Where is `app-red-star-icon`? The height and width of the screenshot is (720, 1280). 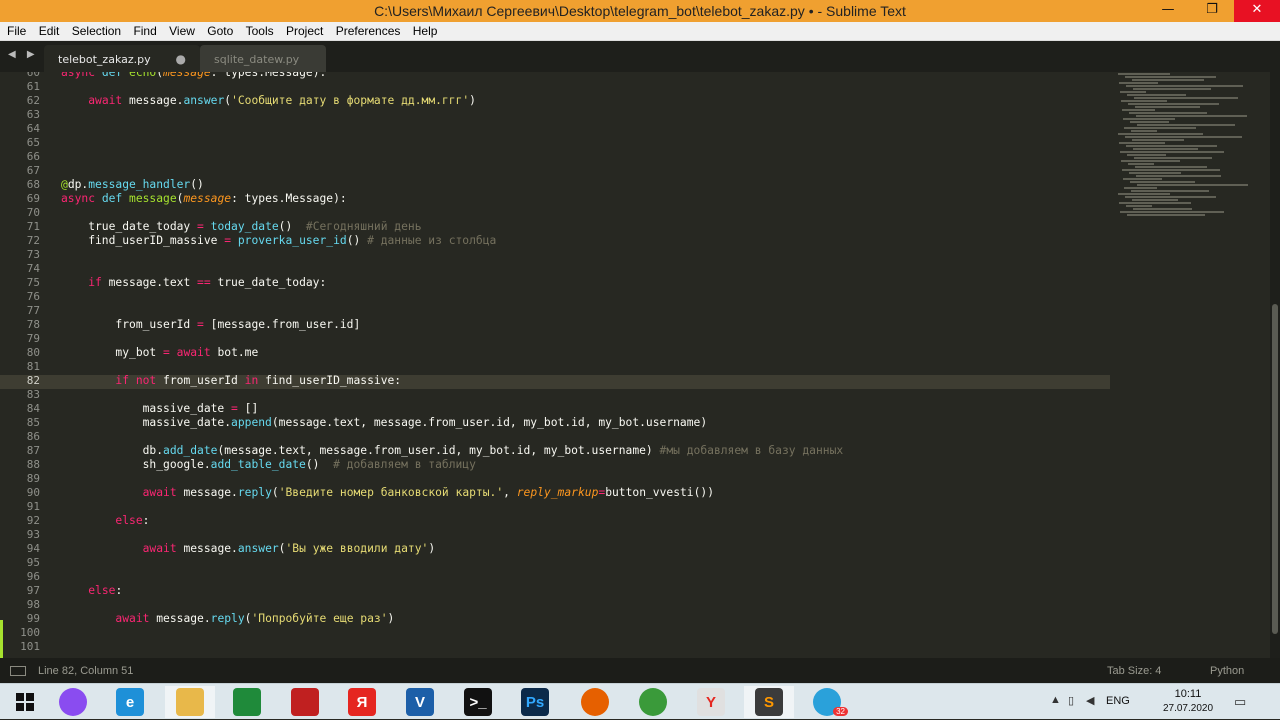 app-red-star-icon is located at coordinates (305, 702).